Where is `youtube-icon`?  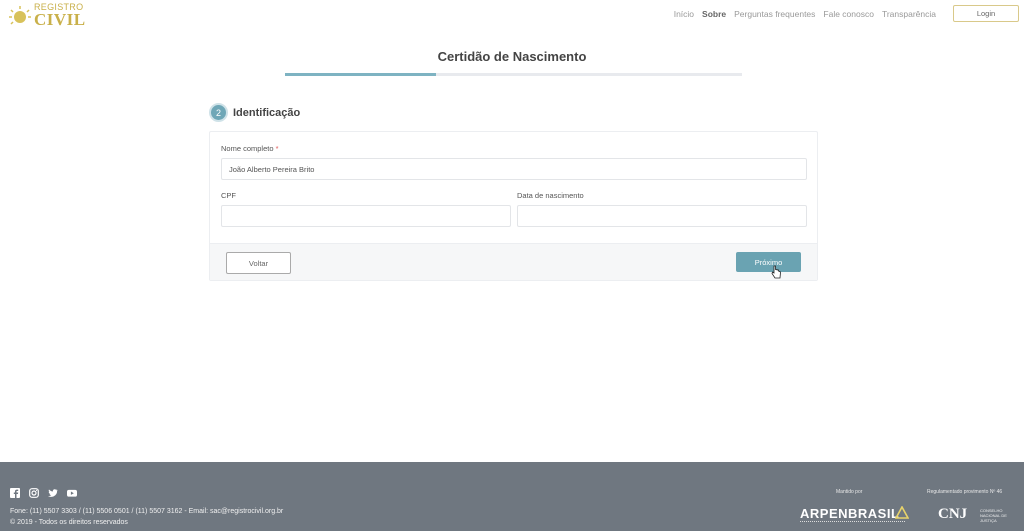
youtube-icon is located at coordinates (72, 493).